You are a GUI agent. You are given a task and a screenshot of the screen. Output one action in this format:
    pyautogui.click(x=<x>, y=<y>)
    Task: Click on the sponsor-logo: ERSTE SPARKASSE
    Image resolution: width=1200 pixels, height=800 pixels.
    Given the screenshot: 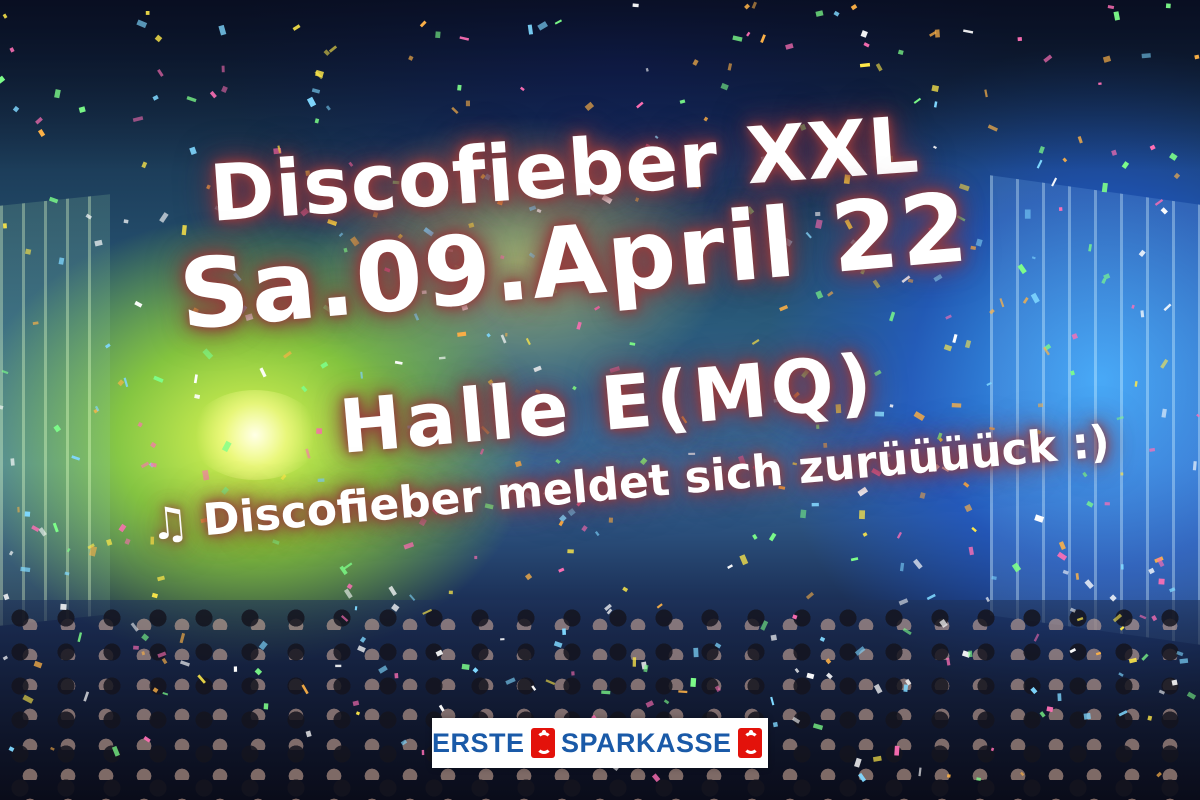 What is the action you would take?
    pyautogui.click(x=600, y=743)
    